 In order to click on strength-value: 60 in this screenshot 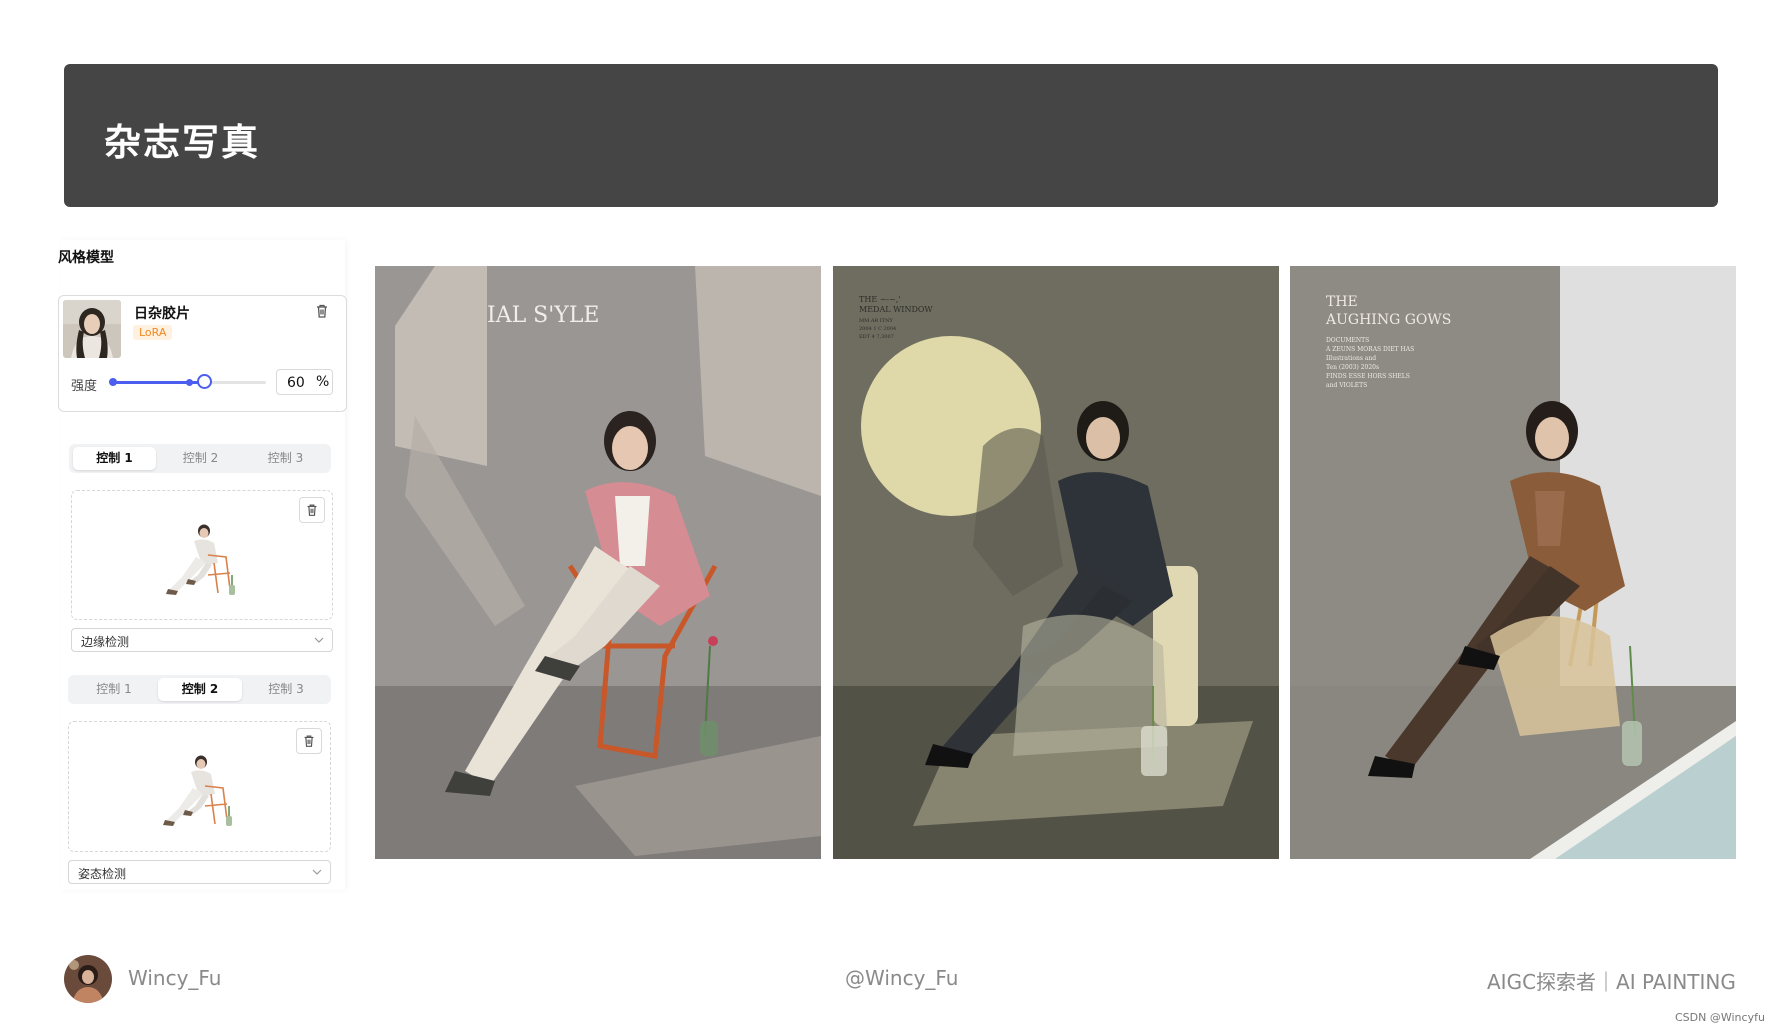, I will do `click(296, 383)`.